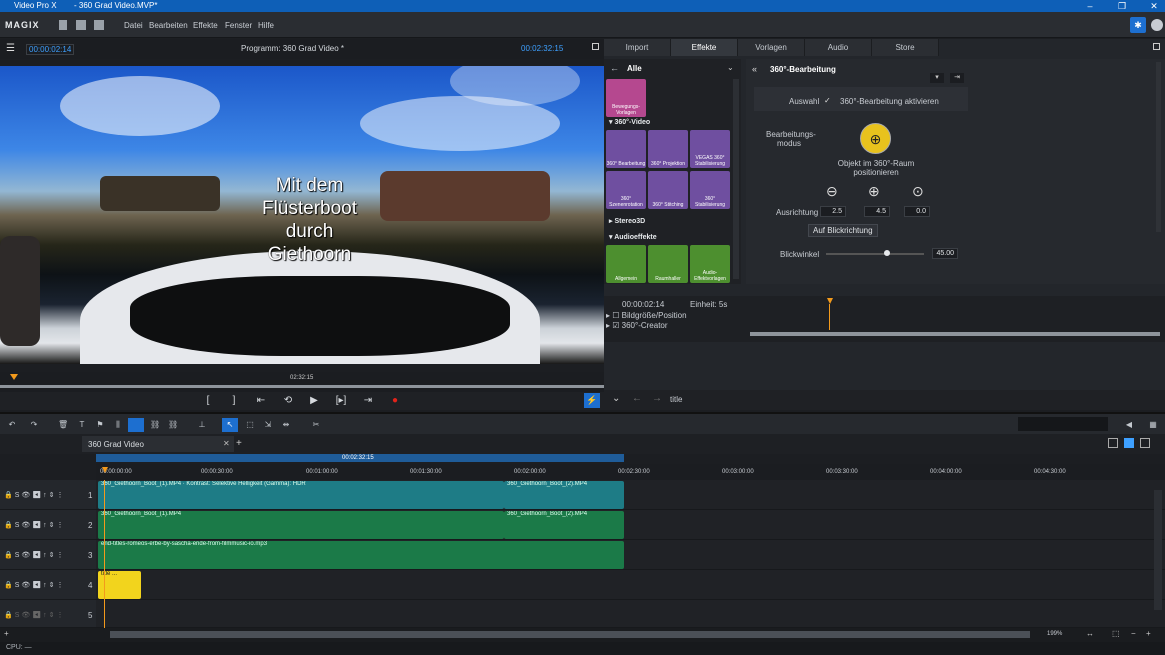 The image size is (1165, 655). I want to click on tile-audio-effektvorlagen: Audio-Effektvorlagen, so click(710, 264).